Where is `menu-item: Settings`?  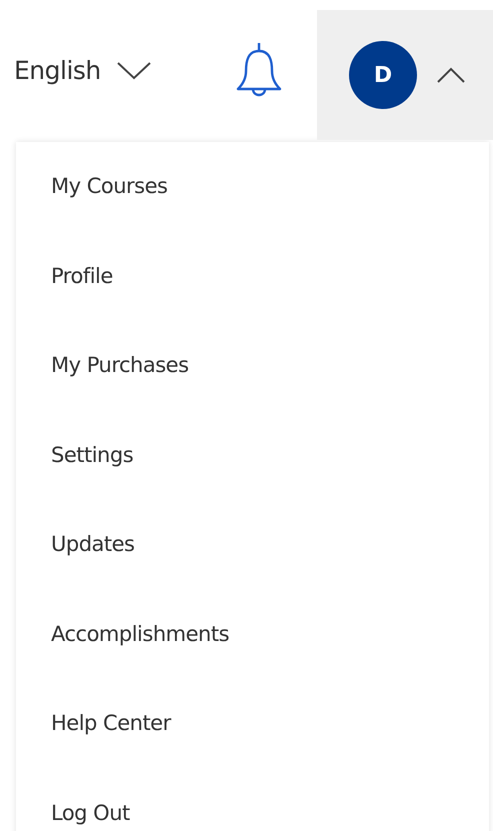
menu-item: Settings is located at coordinates (252, 455).